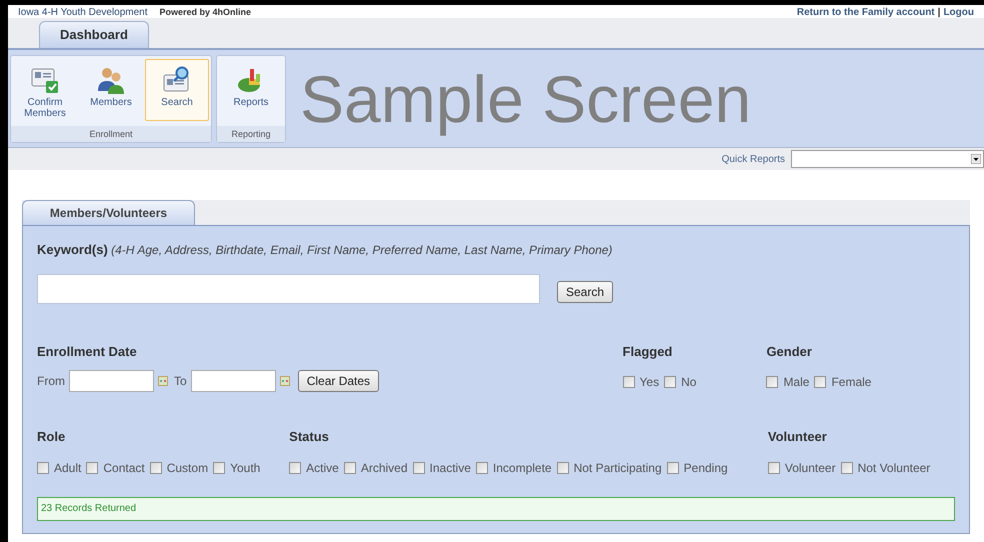 Image resolution: width=984 pixels, height=542 pixels. I want to click on checkbox: Female, so click(843, 382).